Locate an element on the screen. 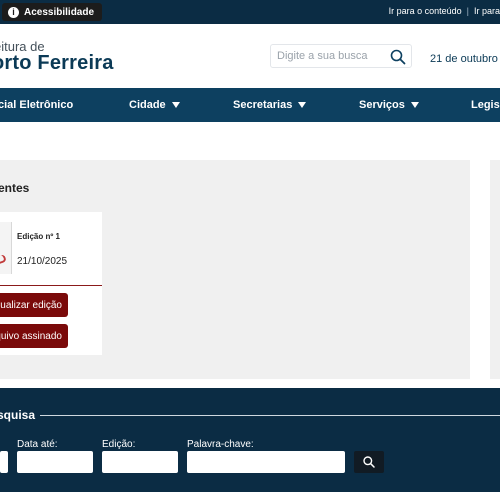 The image size is (500, 500). nav-item-label: Cidade is located at coordinates (147, 105).